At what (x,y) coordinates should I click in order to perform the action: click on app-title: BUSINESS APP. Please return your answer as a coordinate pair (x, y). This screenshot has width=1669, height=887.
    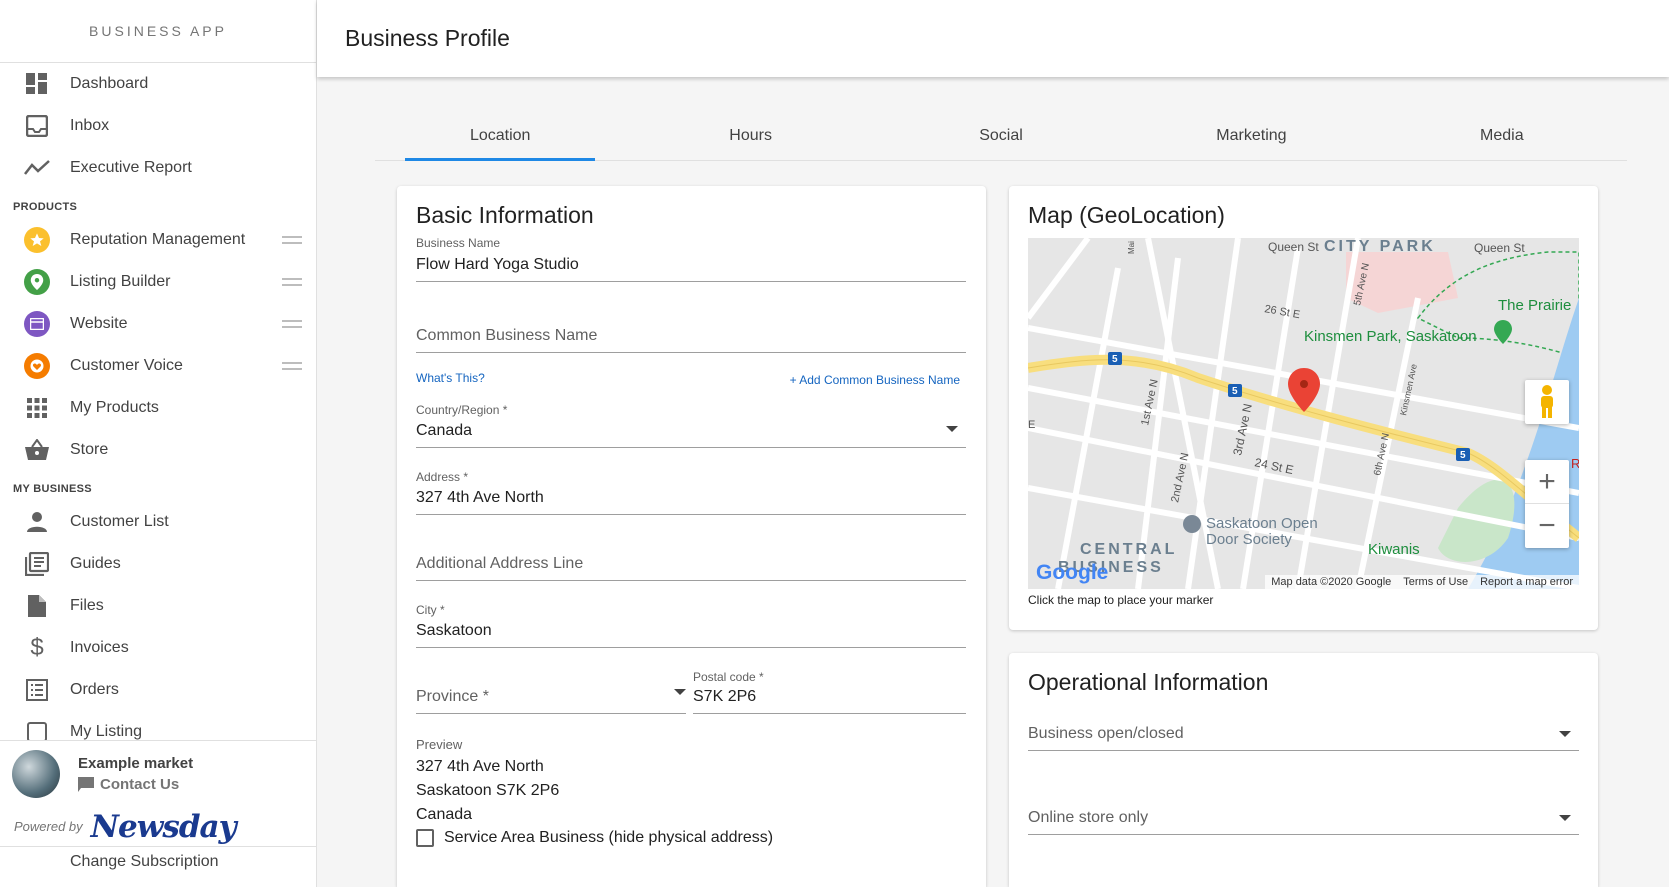
    Looking at the image, I should click on (158, 31).